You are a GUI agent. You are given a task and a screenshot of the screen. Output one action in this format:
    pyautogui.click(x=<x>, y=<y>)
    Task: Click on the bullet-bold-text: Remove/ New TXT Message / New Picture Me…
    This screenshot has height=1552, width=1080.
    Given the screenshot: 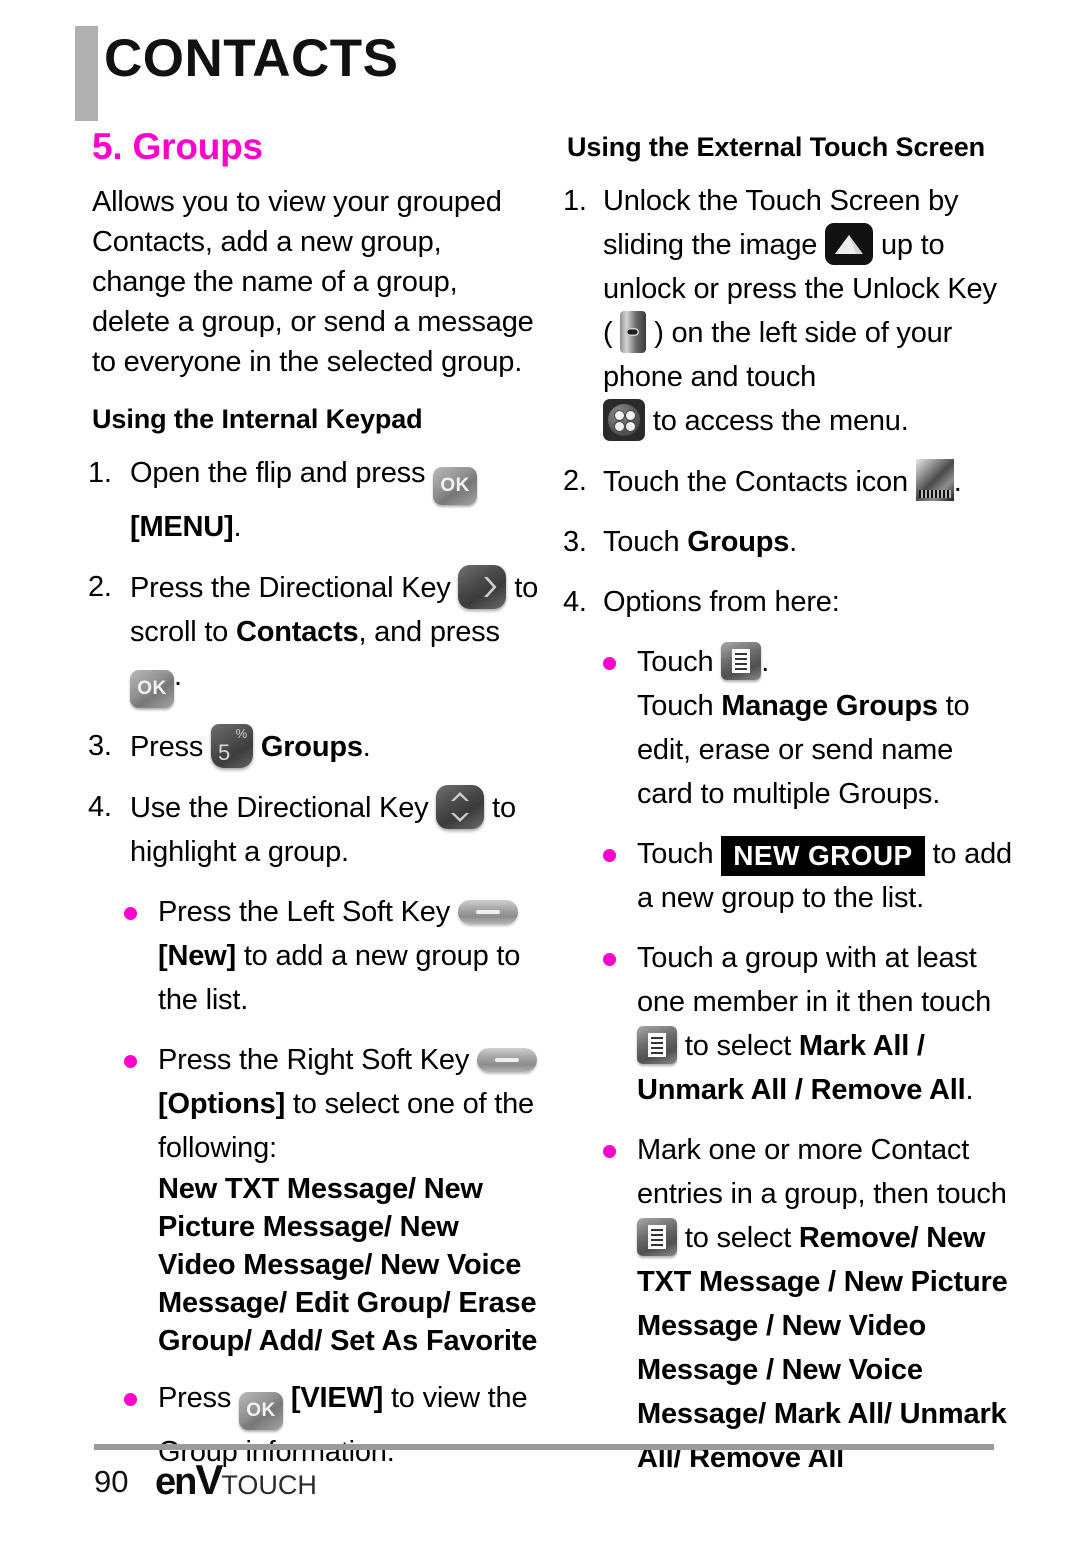 What is the action you would take?
    pyautogui.click(x=822, y=1348)
    